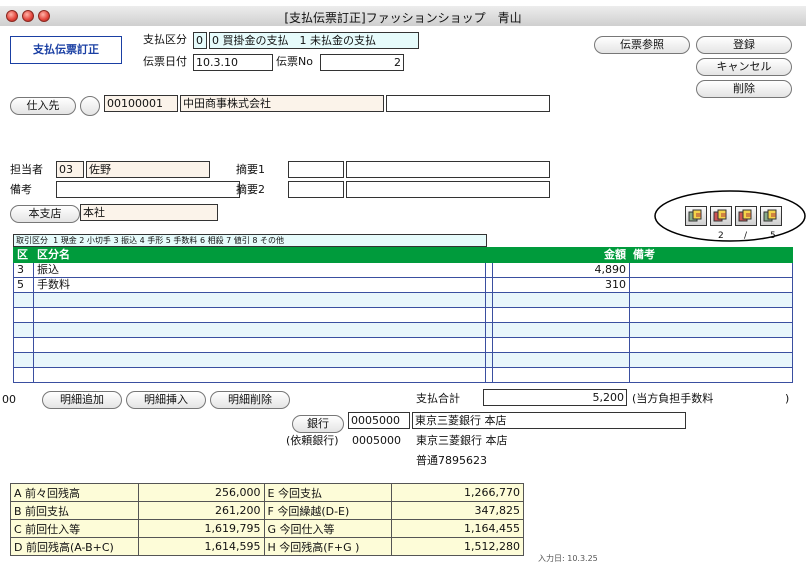 This screenshot has height=566, width=806. I want to click on pager-current: 2, so click(721, 236).